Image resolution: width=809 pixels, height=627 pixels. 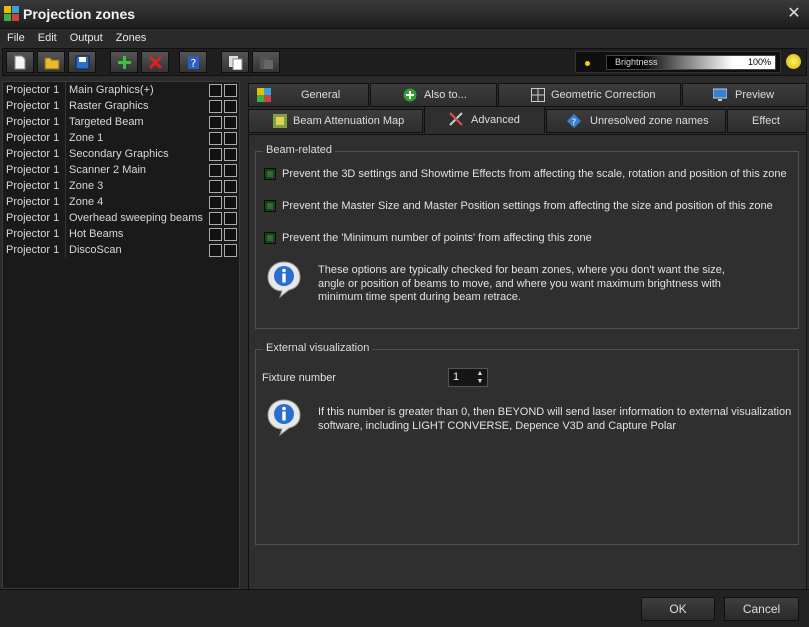 What do you see at coordinates (51, 62) in the screenshot?
I see `open-button` at bounding box center [51, 62].